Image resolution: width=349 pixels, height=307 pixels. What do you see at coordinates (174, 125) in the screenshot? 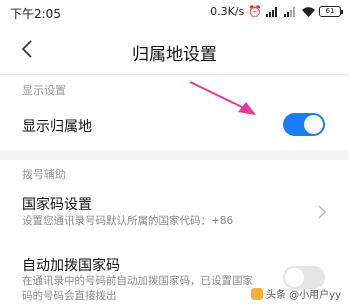
I see `show-location-row: 显示归属地` at bounding box center [174, 125].